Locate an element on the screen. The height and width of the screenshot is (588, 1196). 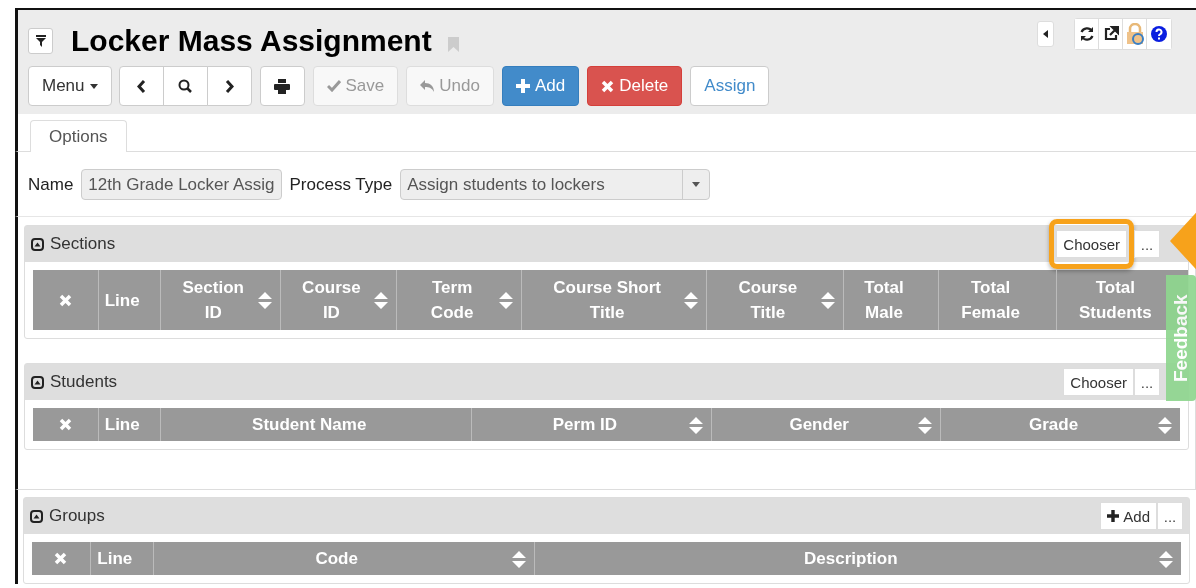
column-header: Section ID is located at coordinates (219, 300).